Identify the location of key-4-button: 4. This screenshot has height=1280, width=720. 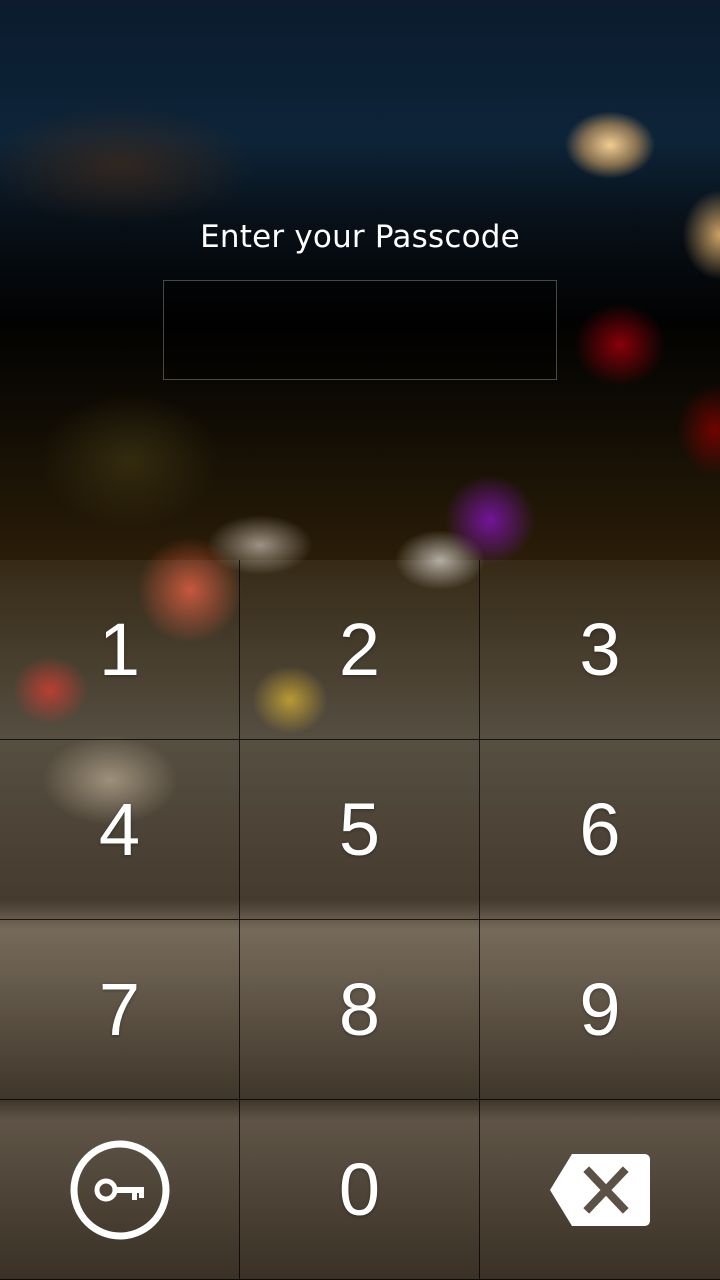
(120, 830).